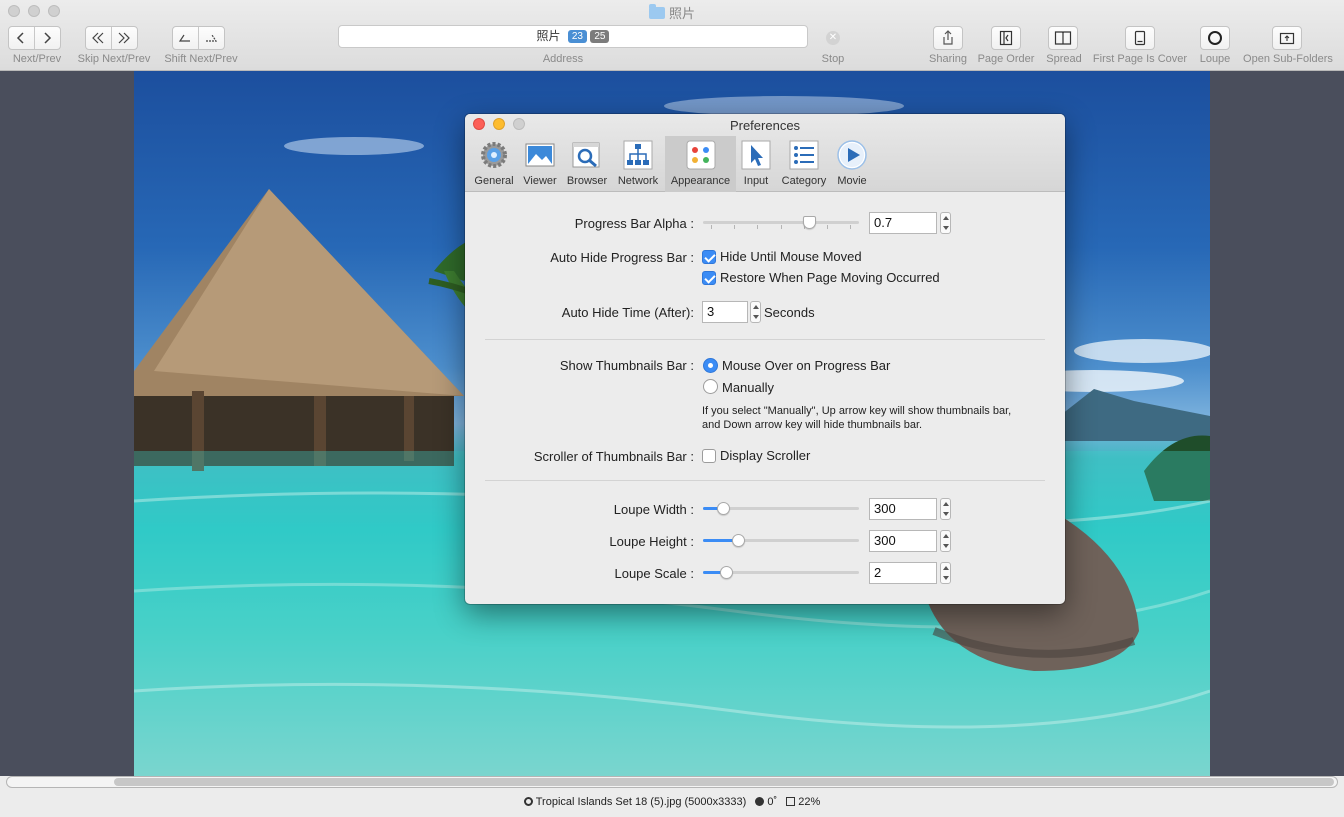  I want to click on magnifier-icon, so click(586, 155).